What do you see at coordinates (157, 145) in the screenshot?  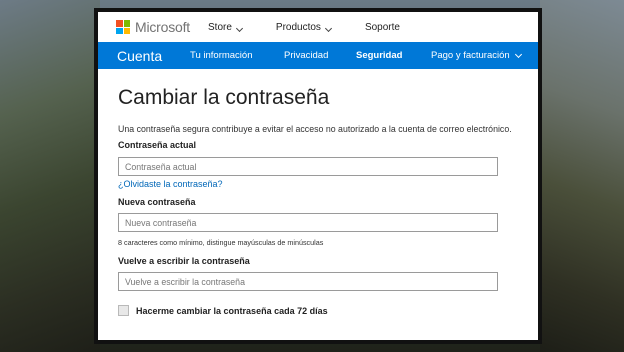 I see `current-password-label: Contraseña actual` at bounding box center [157, 145].